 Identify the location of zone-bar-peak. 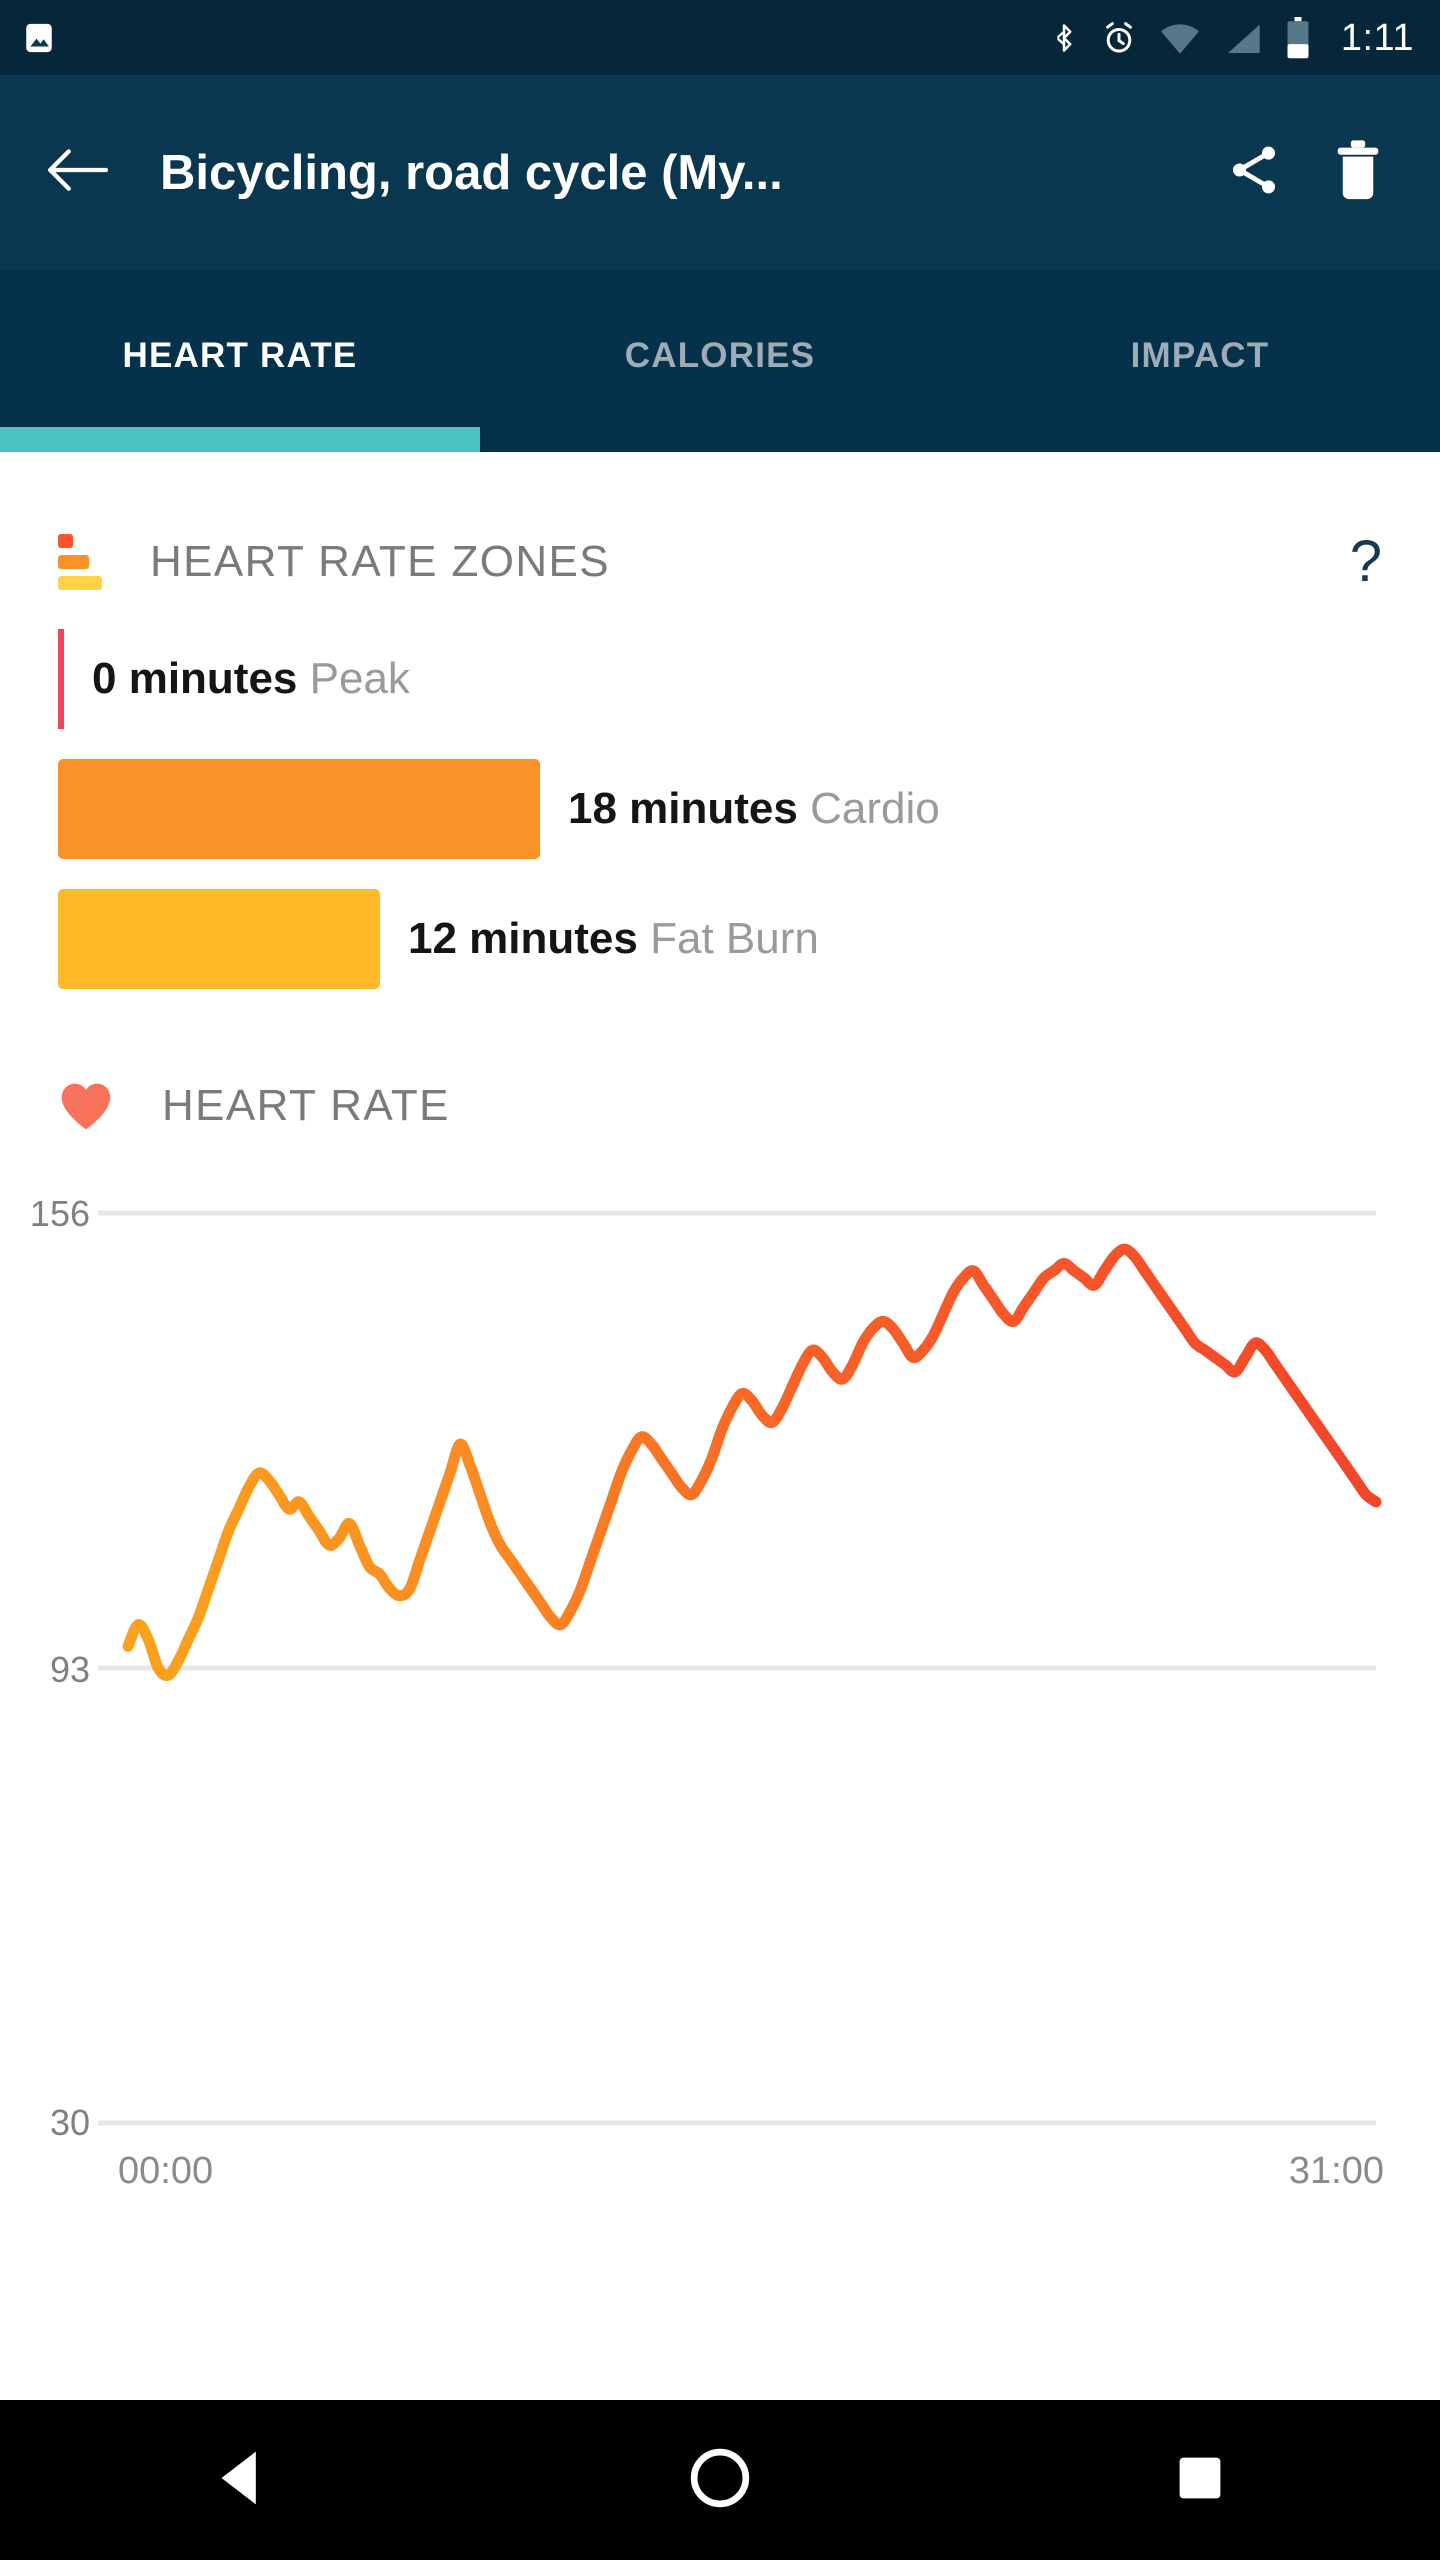
(61, 679).